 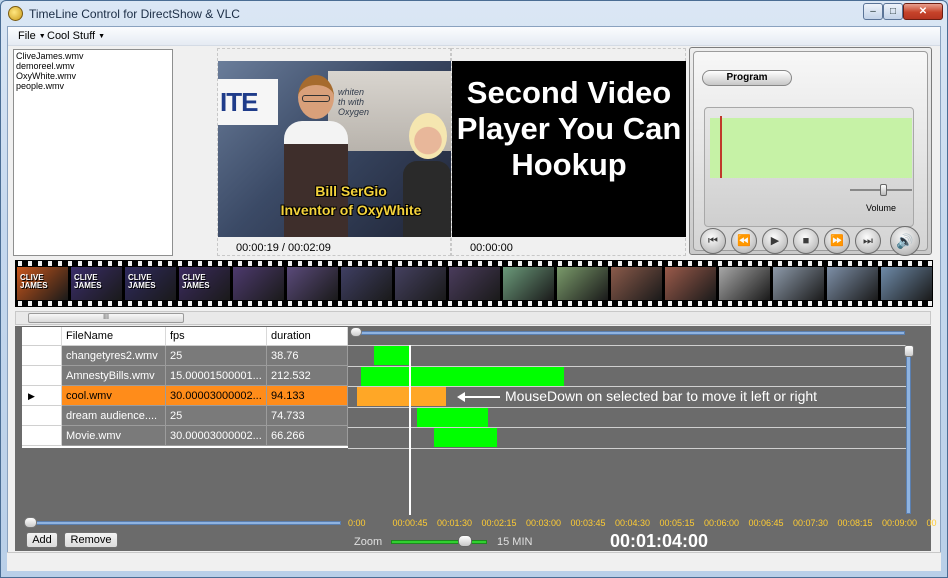 I want to click on table-row: dream audience.... 25 74.733, so click(x=188, y=416).